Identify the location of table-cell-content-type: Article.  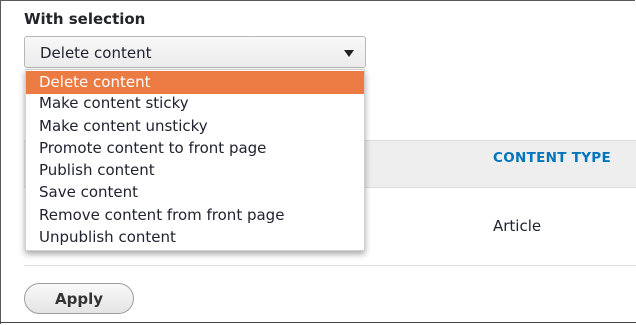
(517, 226).